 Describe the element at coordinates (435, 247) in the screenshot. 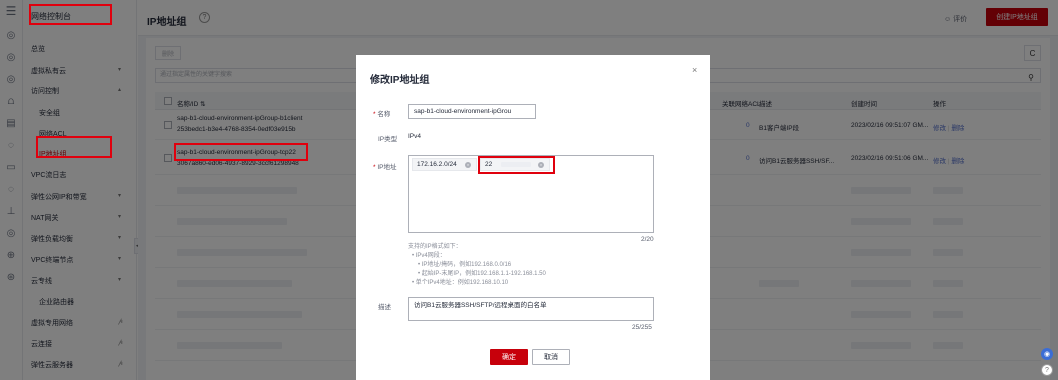

I see `hint-title: 支持的IP格式如下：` at that location.